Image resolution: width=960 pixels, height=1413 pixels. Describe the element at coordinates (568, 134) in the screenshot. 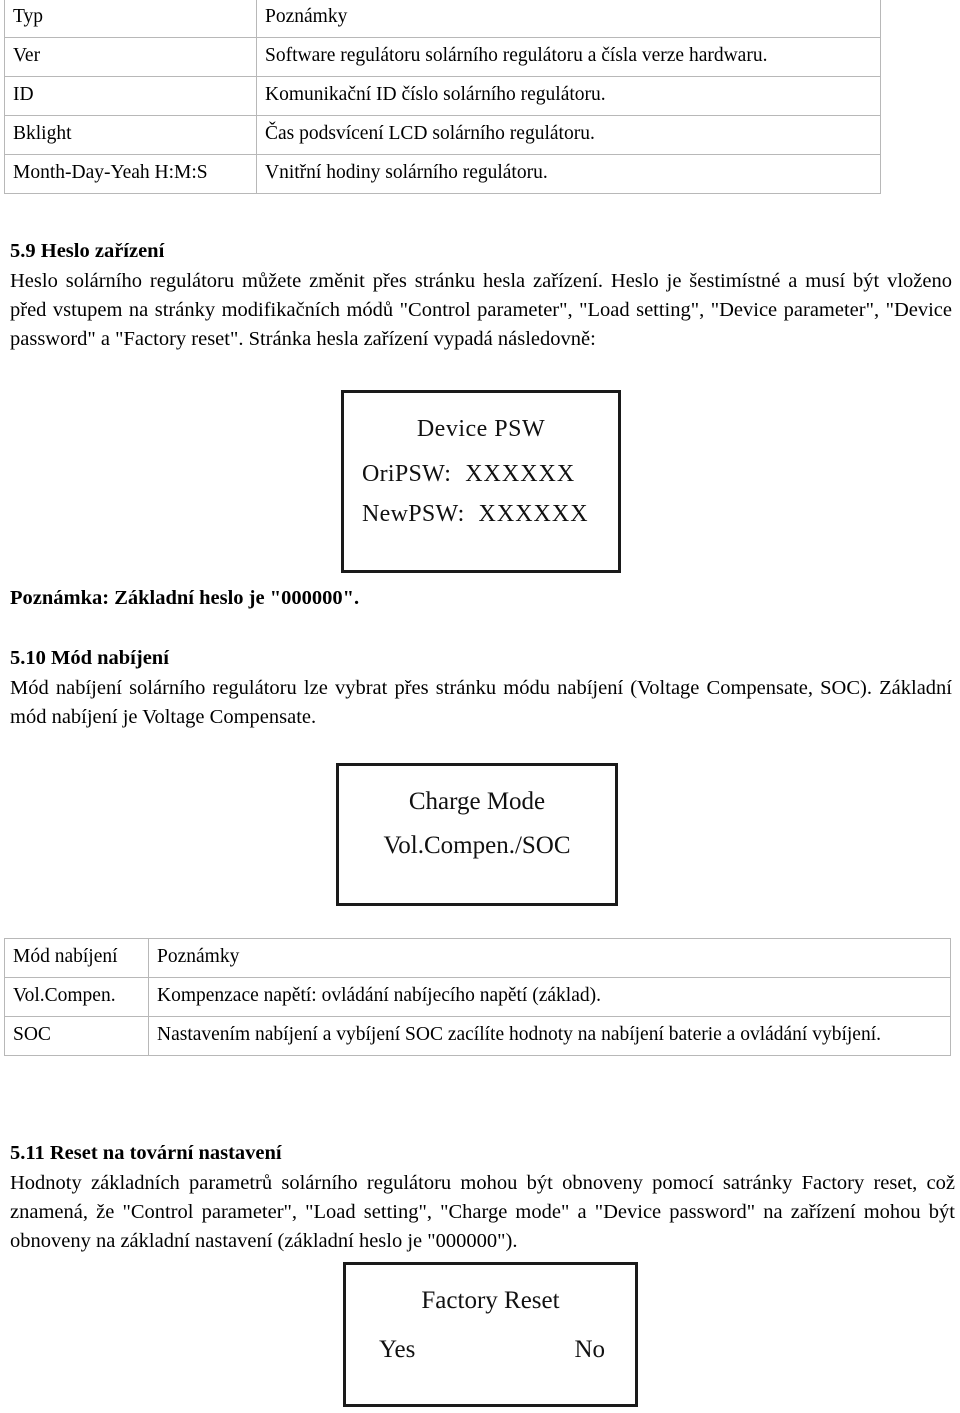

I see `table-cell-note: Čas podsvícení LCD solárního regulátoru.` at that location.